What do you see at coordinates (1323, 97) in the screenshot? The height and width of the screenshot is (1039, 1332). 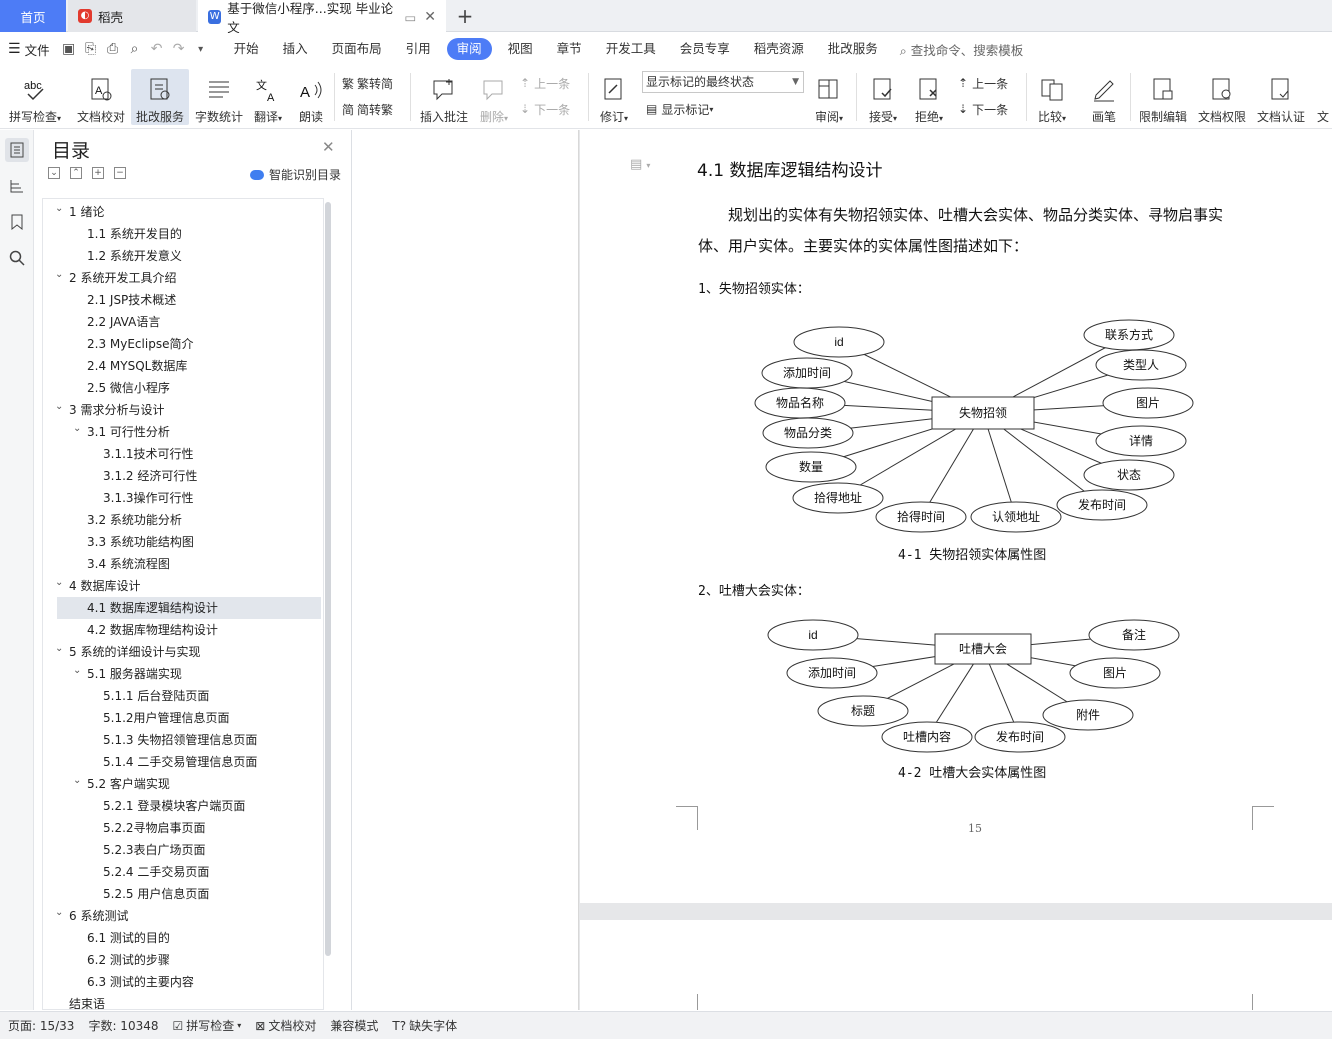 I see `more-ribbon-button: 文` at bounding box center [1323, 97].